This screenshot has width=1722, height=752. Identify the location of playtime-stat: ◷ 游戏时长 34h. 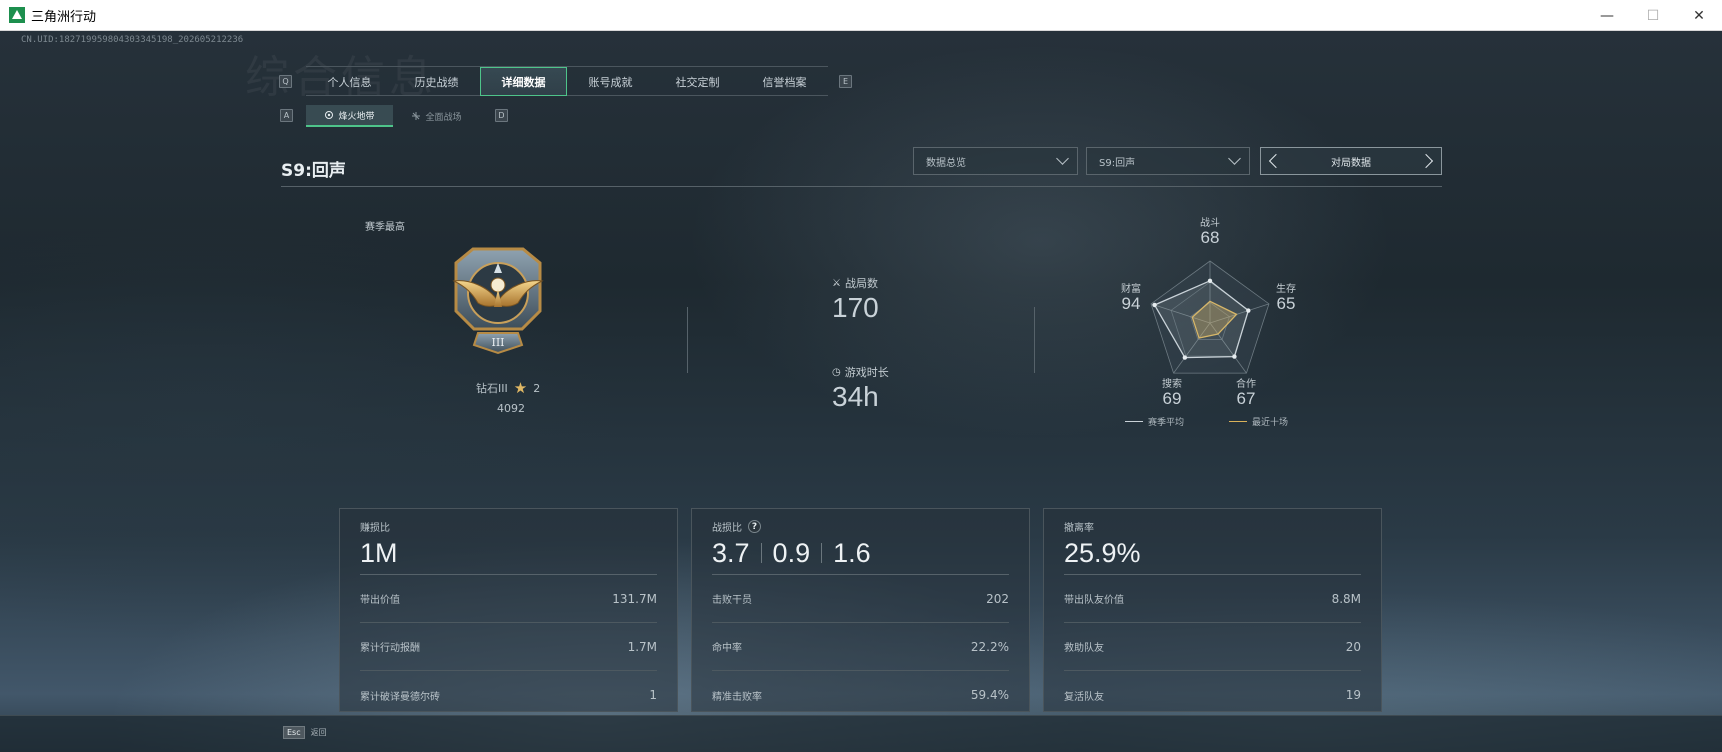
(860, 388).